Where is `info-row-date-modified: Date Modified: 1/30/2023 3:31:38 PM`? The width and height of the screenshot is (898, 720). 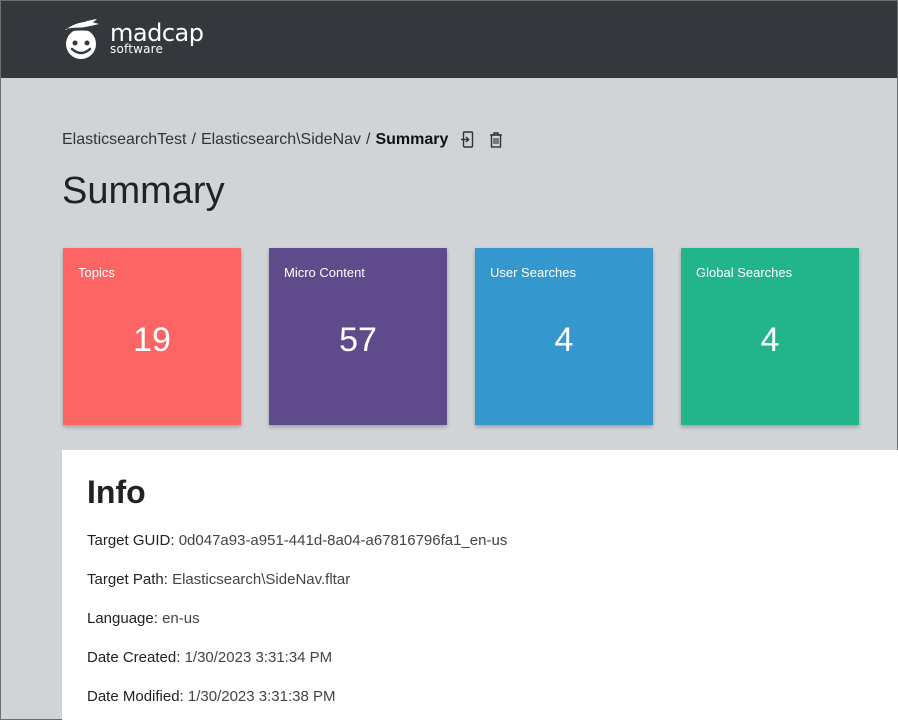
info-row-date-modified: Date Modified: 1/30/2023 3:31:38 PM is located at coordinates (211, 696).